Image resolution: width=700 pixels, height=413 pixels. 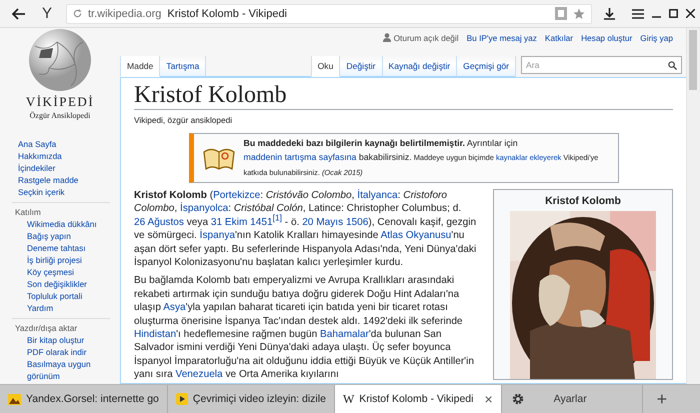 What do you see at coordinates (39, 180) in the screenshot?
I see `sidebar-link: Rastgele madde` at bounding box center [39, 180].